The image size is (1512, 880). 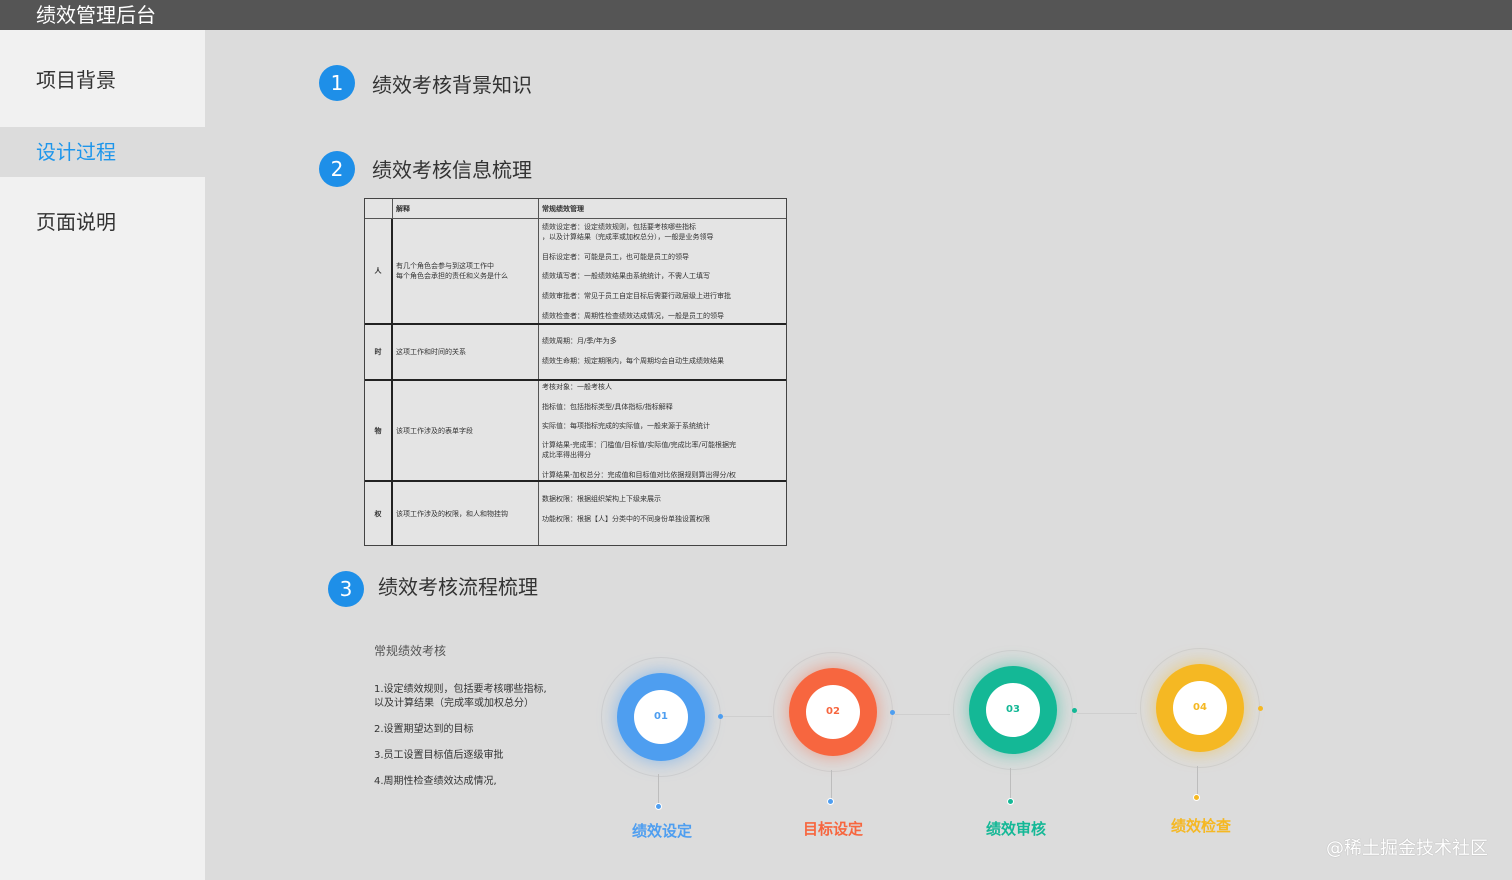 I want to click on table-row-desc: 该项工作涉及的权限，和人和物挂钩, so click(x=466, y=513).